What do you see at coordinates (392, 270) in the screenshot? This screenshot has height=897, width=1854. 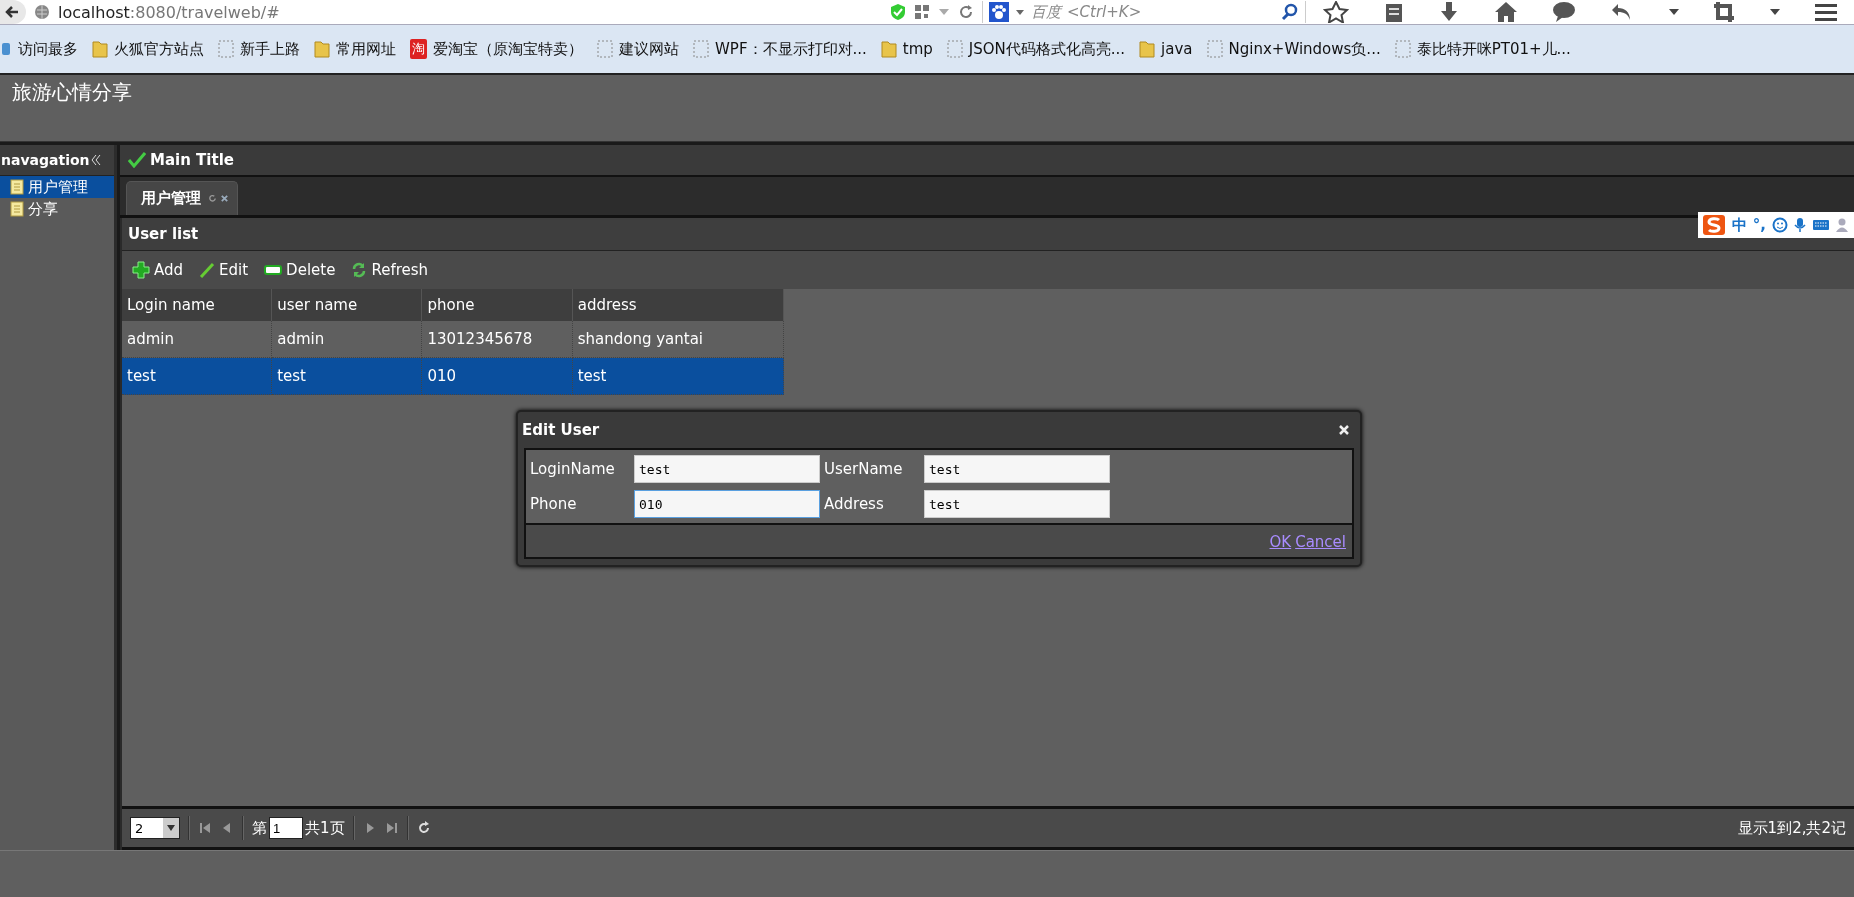 I see `refresh-button: Refresh` at bounding box center [392, 270].